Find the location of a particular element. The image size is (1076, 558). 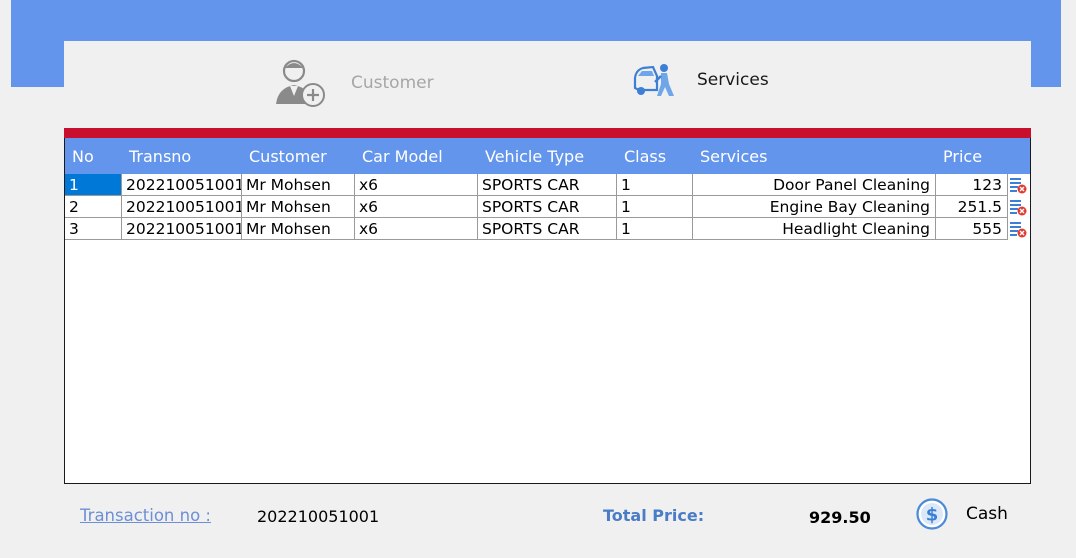

column-header-class: Class is located at coordinates (645, 156).